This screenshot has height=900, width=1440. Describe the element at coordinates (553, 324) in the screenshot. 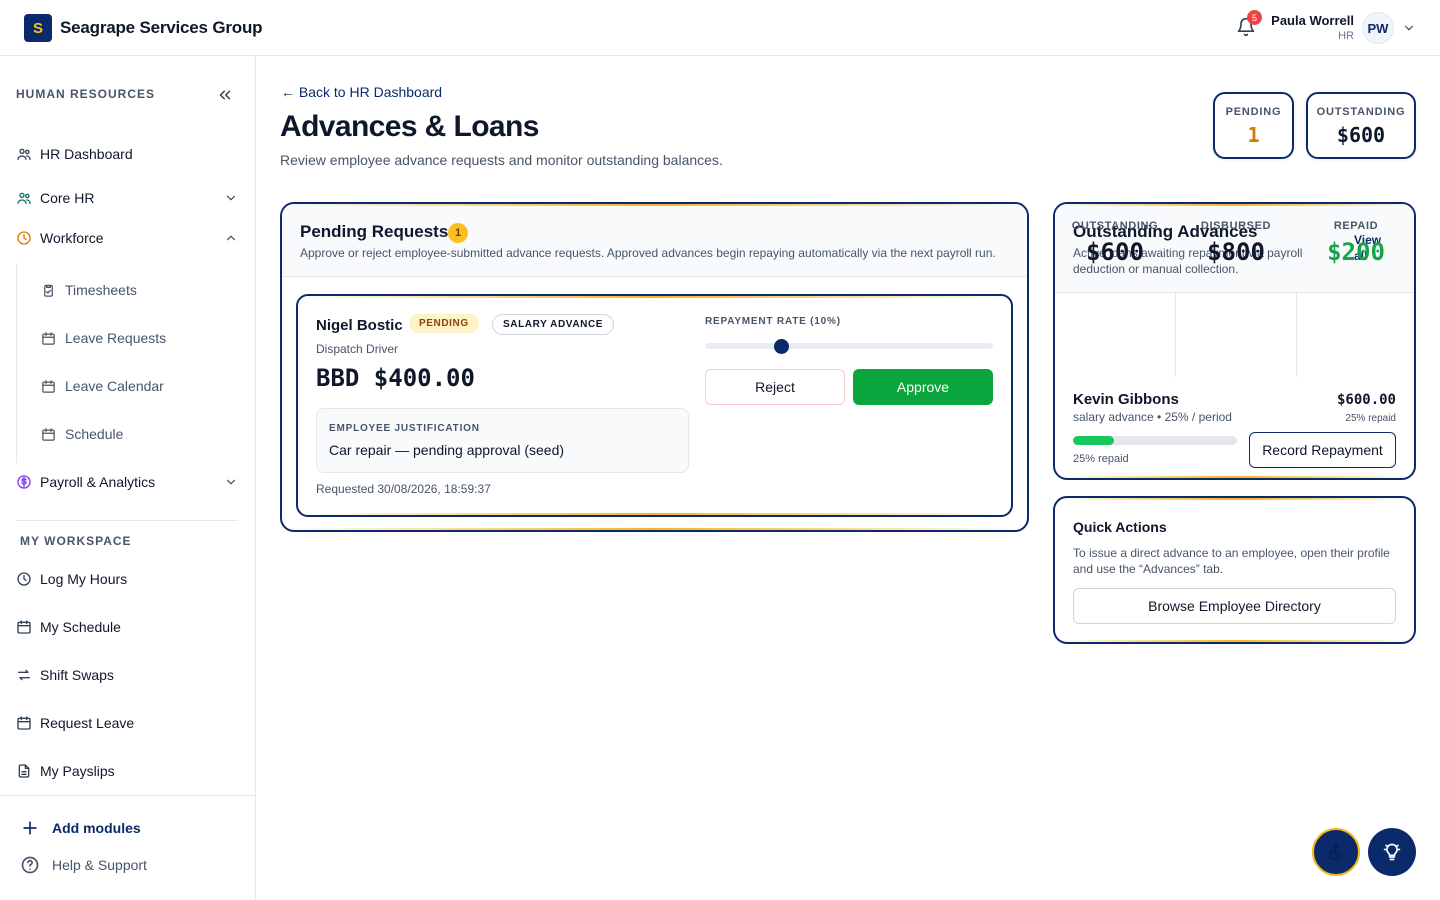

I see `advance-type-badge: SALARY ADVANCE` at that location.